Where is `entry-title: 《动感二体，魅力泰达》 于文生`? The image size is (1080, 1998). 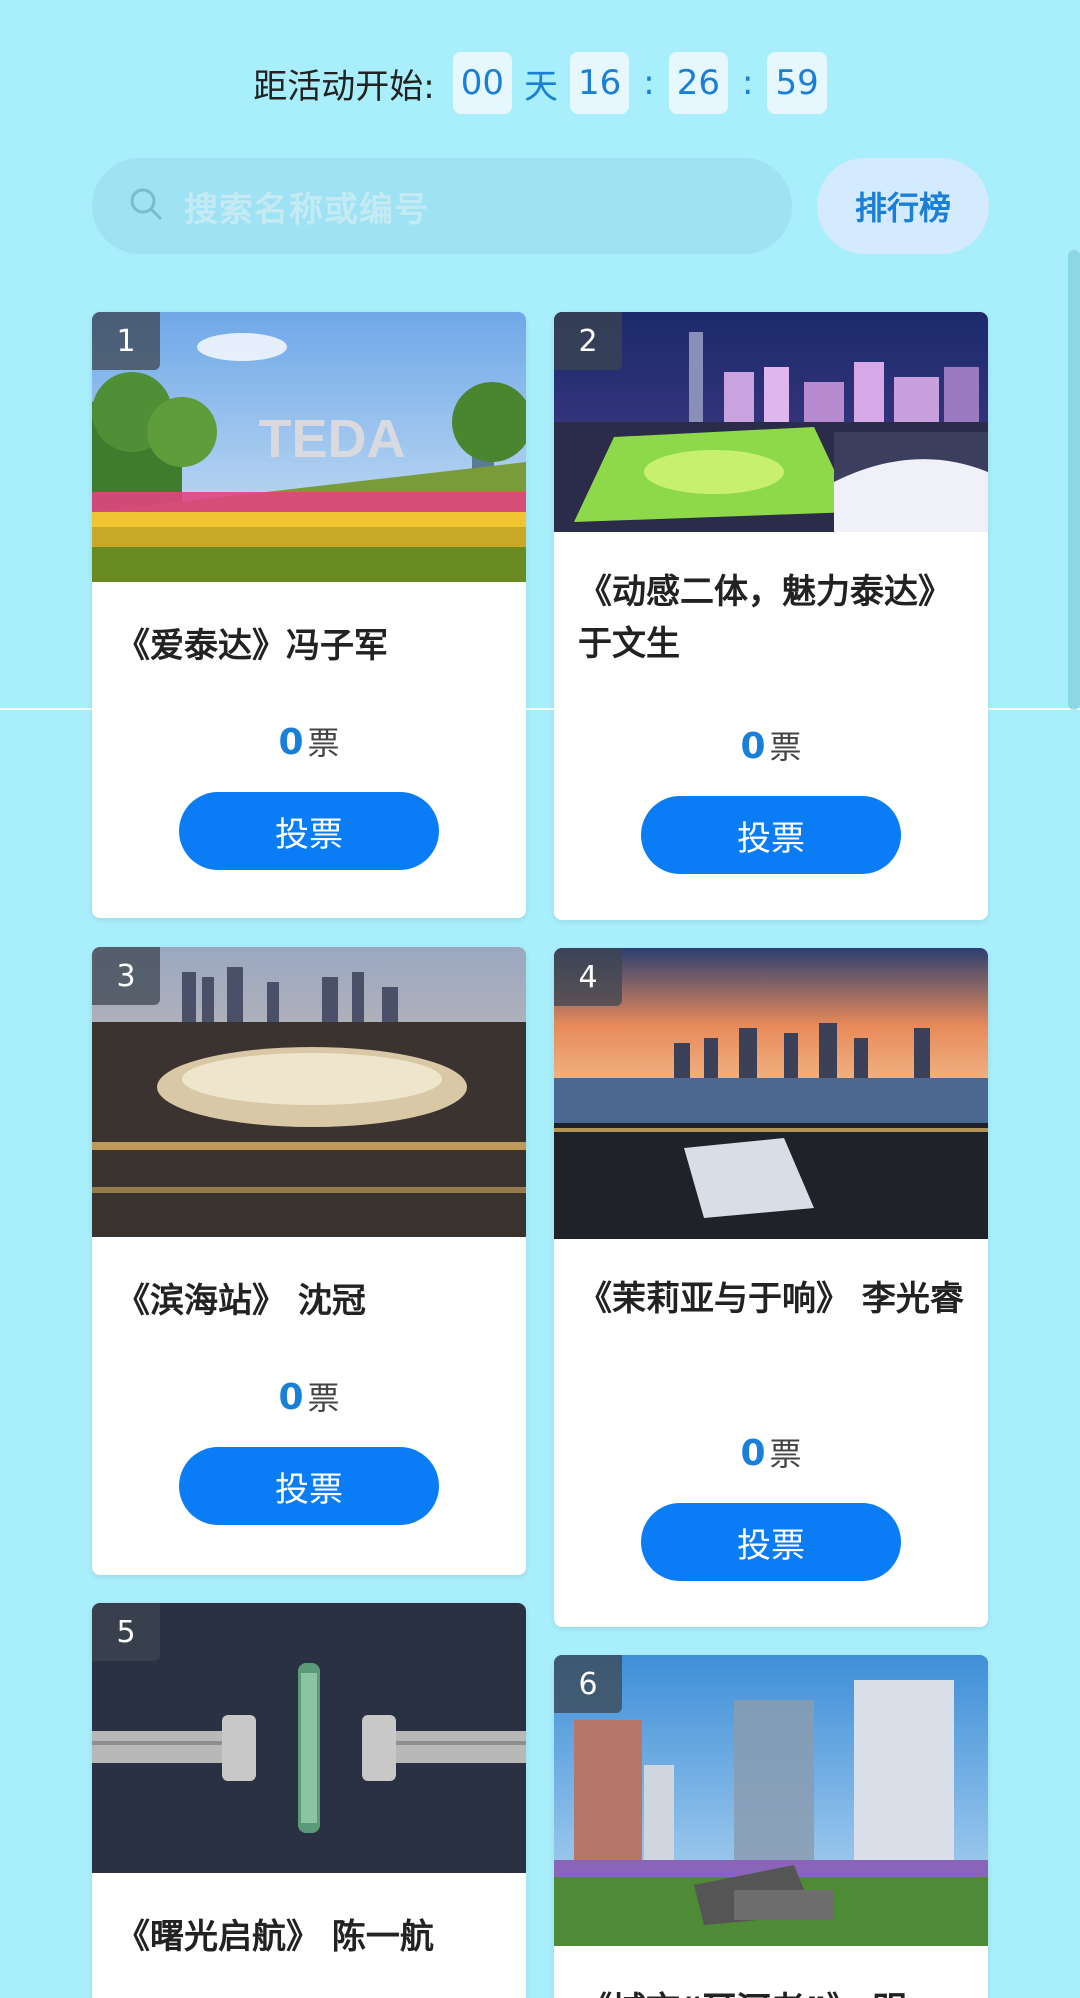
entry-title: 《动感二体，魅力泰达》 于文生 is located at coordinates (765, 618).